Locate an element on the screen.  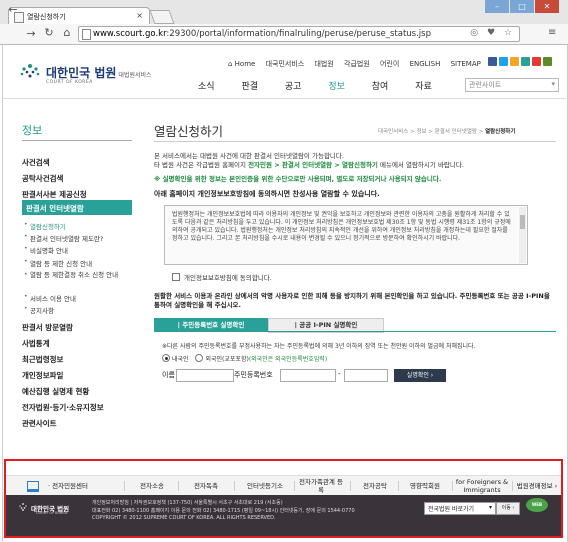
util-courts-link: 각급법원 is located at coordinates (357, 64).